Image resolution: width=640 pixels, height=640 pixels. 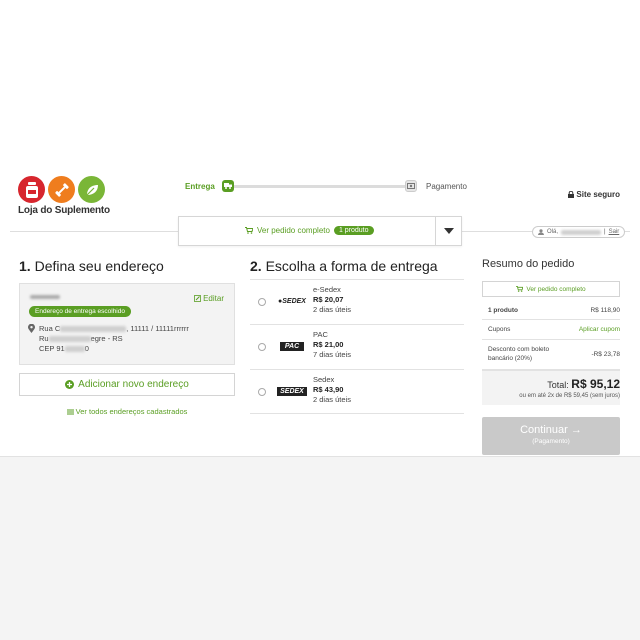 I want to click on redacted-address-name, so click(x=45, y=297).